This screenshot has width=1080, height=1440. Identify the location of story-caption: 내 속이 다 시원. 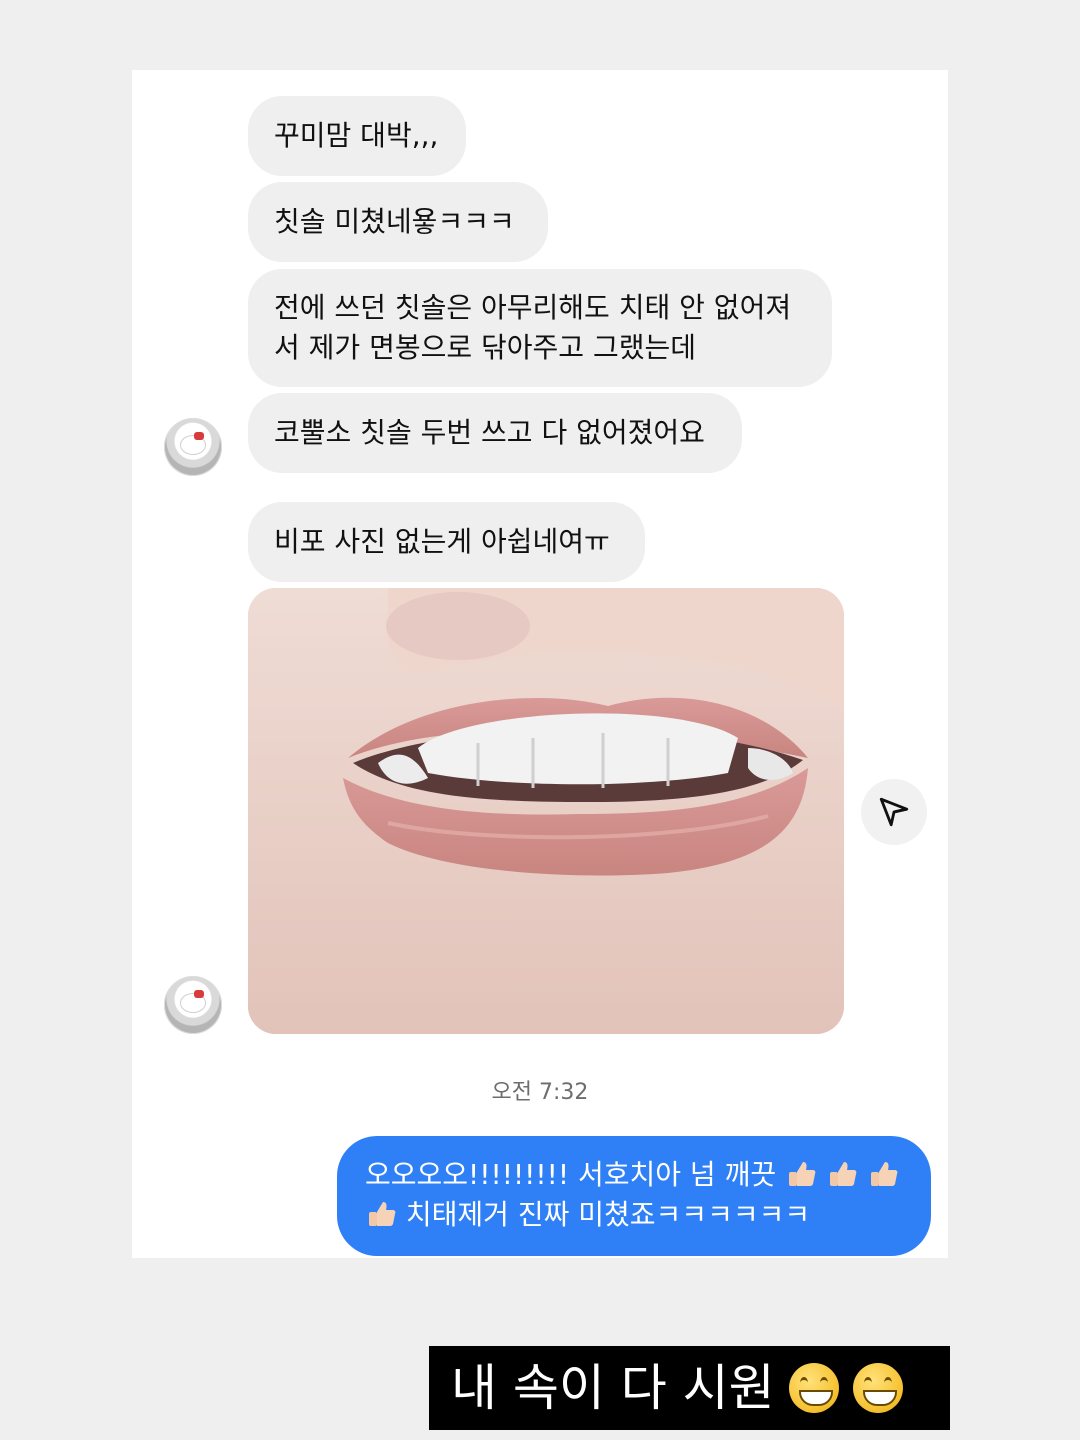
(689, 1388).